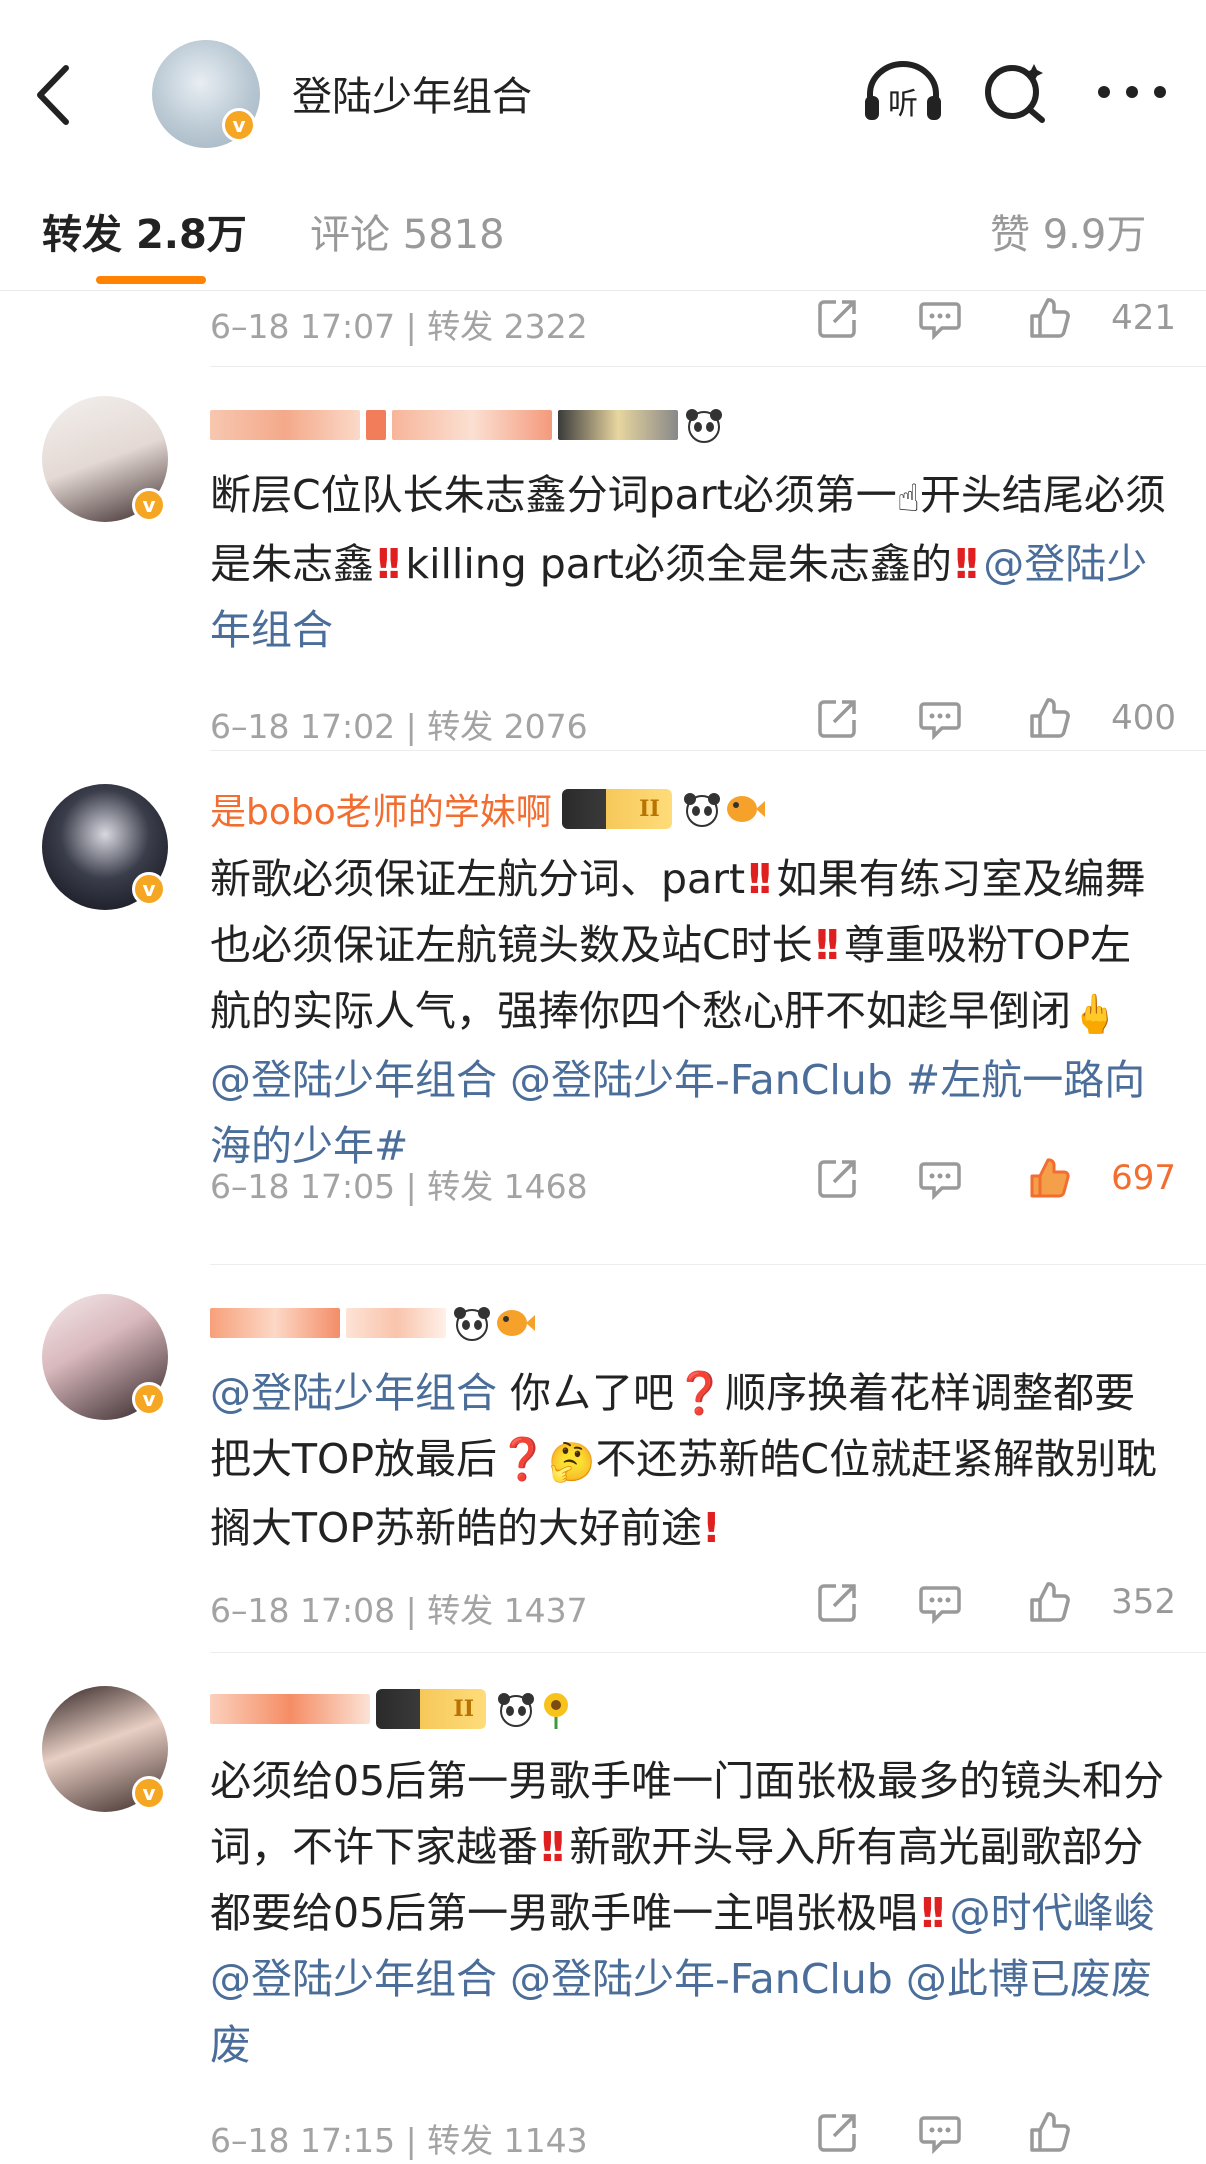  I want to click on like-thumb-liked-icon, so click(1050, 1178).